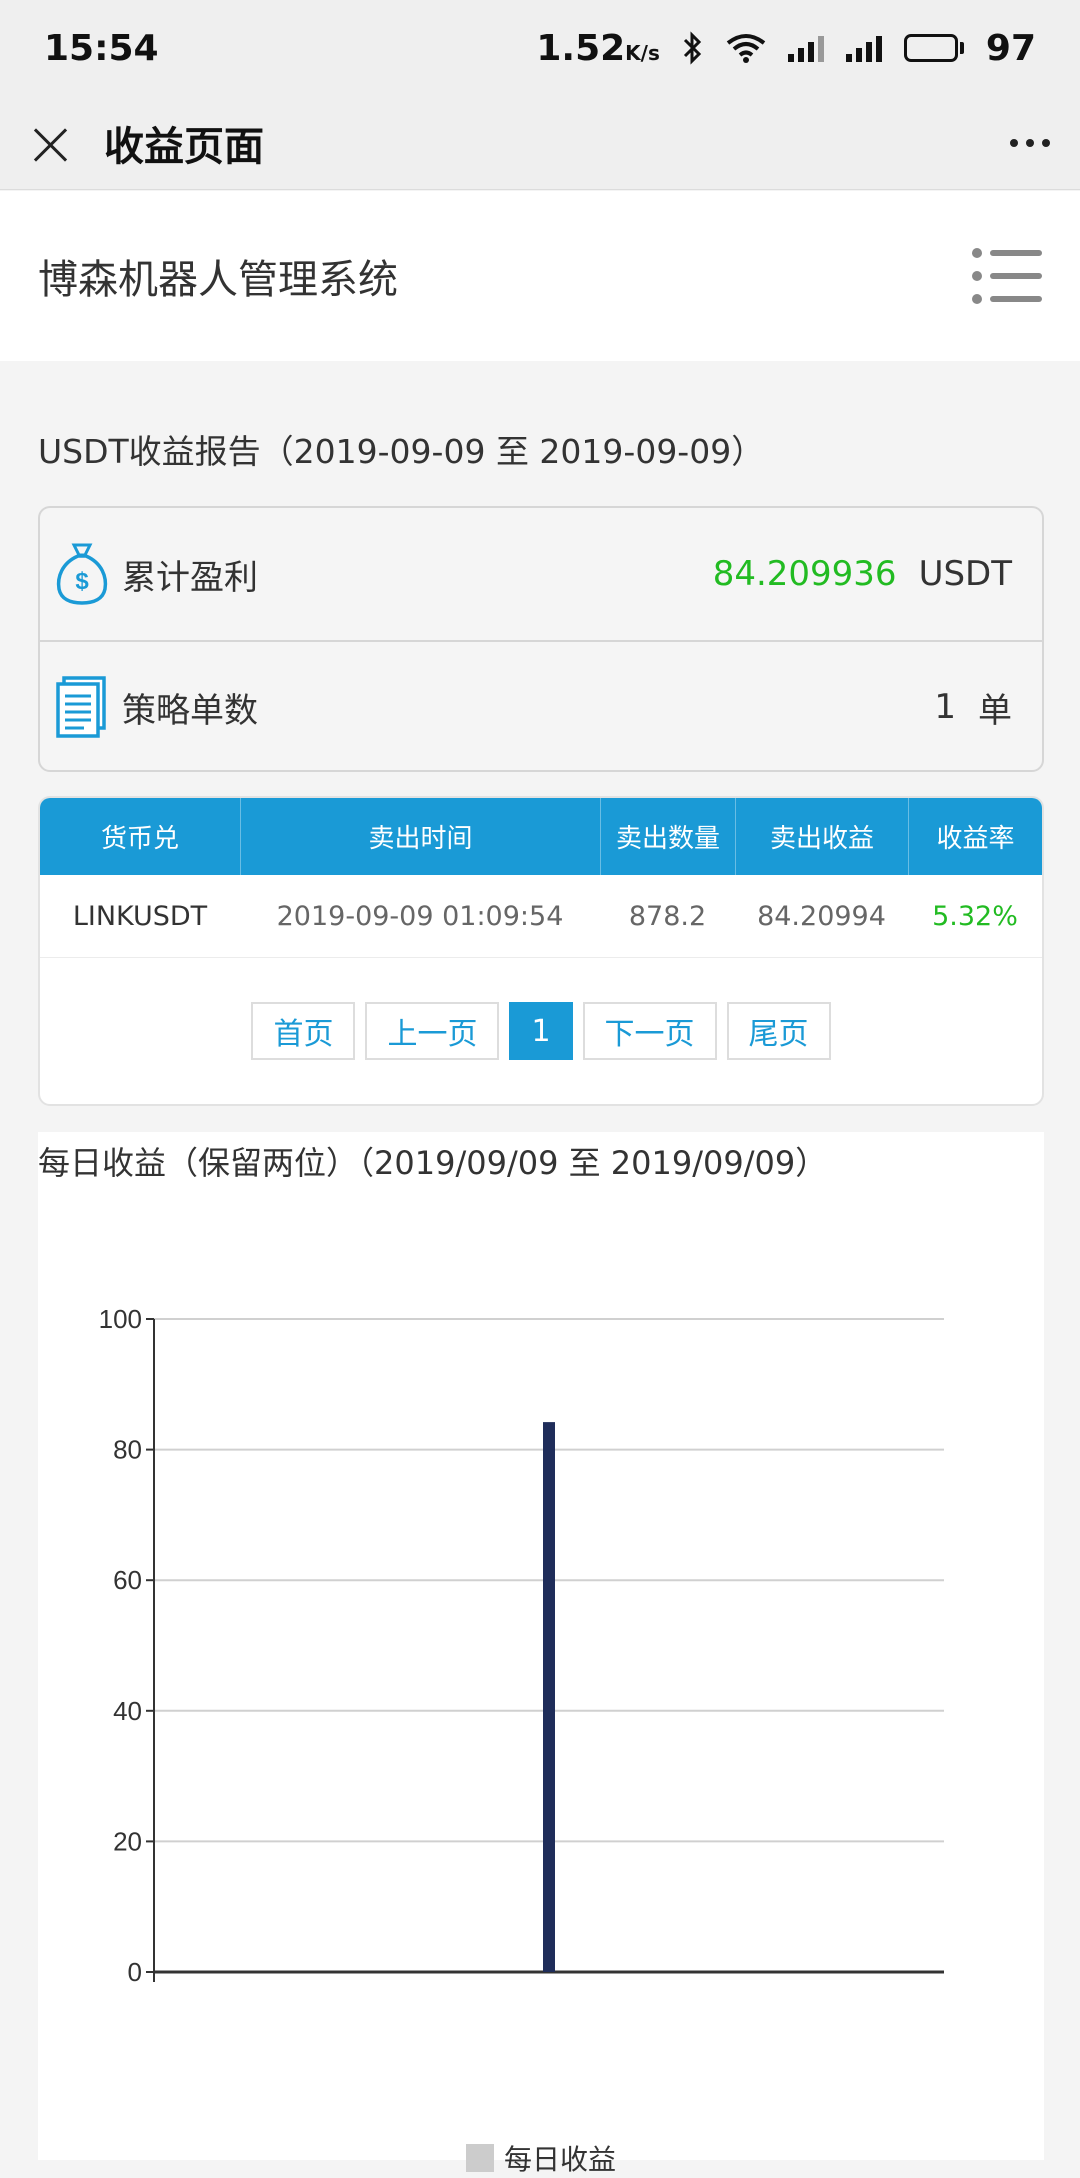 The width and height of the screenshot is (1080, 2178). What do you see at coordinates (560, 2159) in the screenshot?
I see `legend-label: 每日收益` at bounding box center [560, 2159].